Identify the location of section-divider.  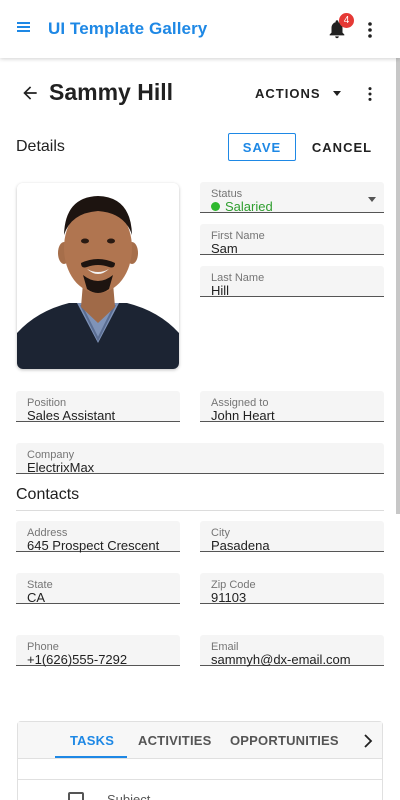
(200, 510).